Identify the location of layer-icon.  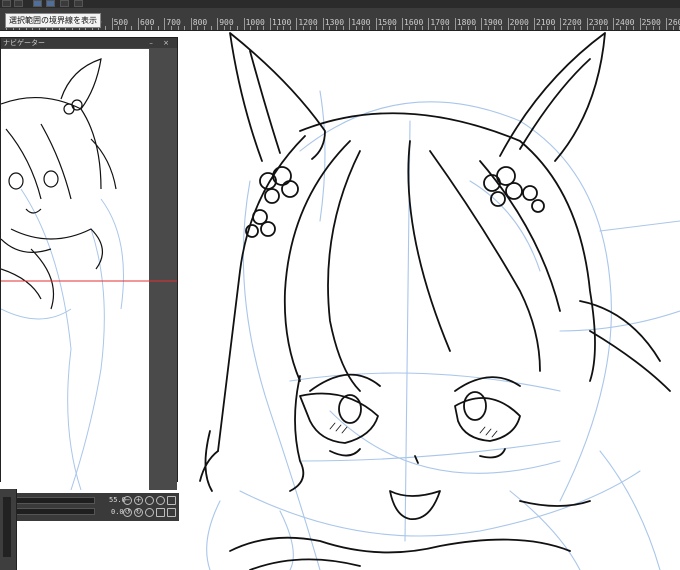
(64, 3).